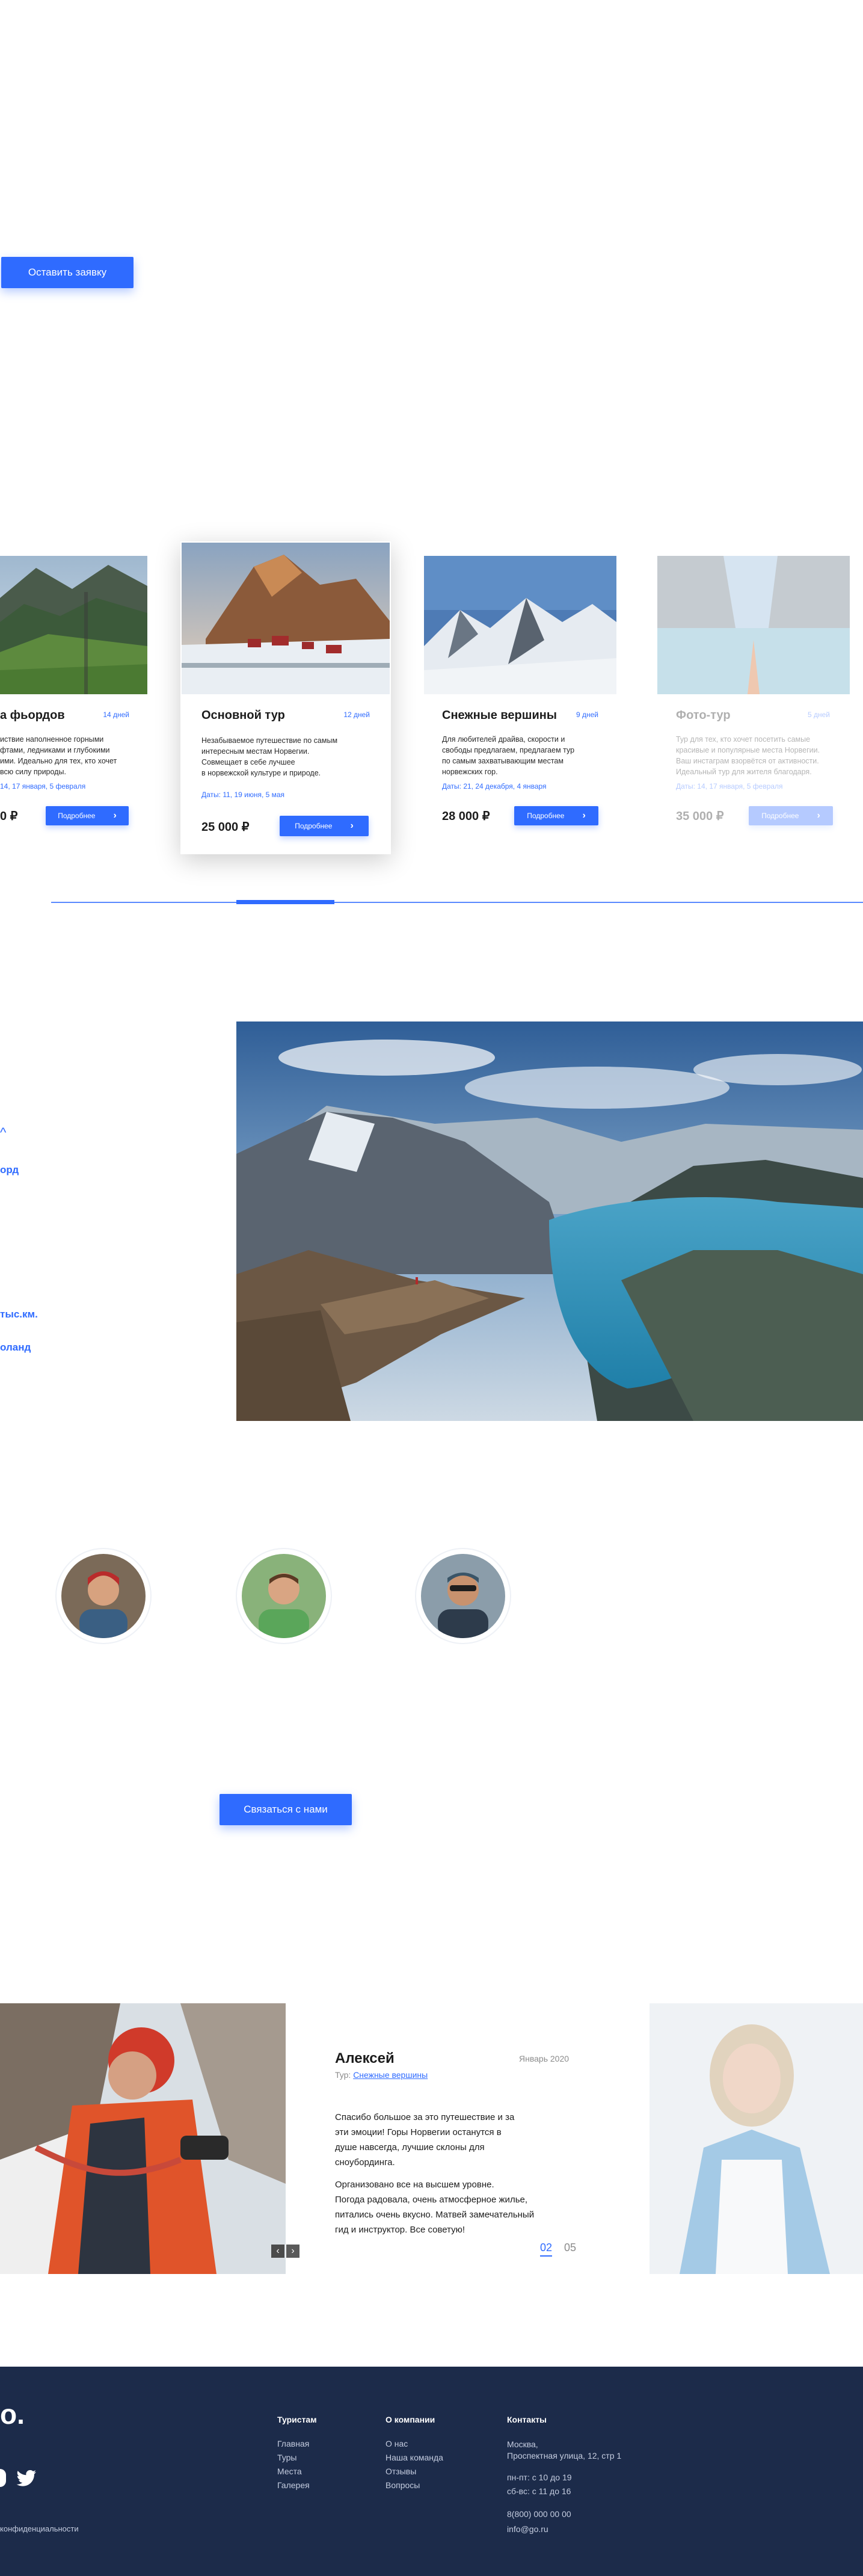  Describe the element at coordinates (26, 2480) in the screenshot. I see `twitter-icon` at that location.